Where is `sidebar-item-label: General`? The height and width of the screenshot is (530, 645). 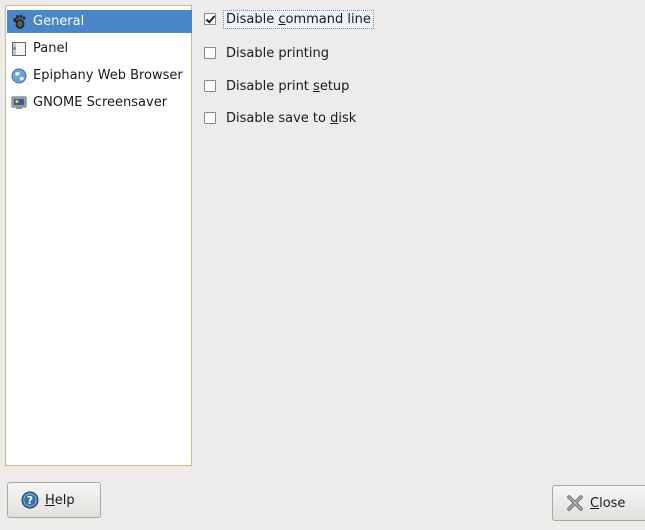
sidebar-item-label: General is located at coordinates (59, 21).